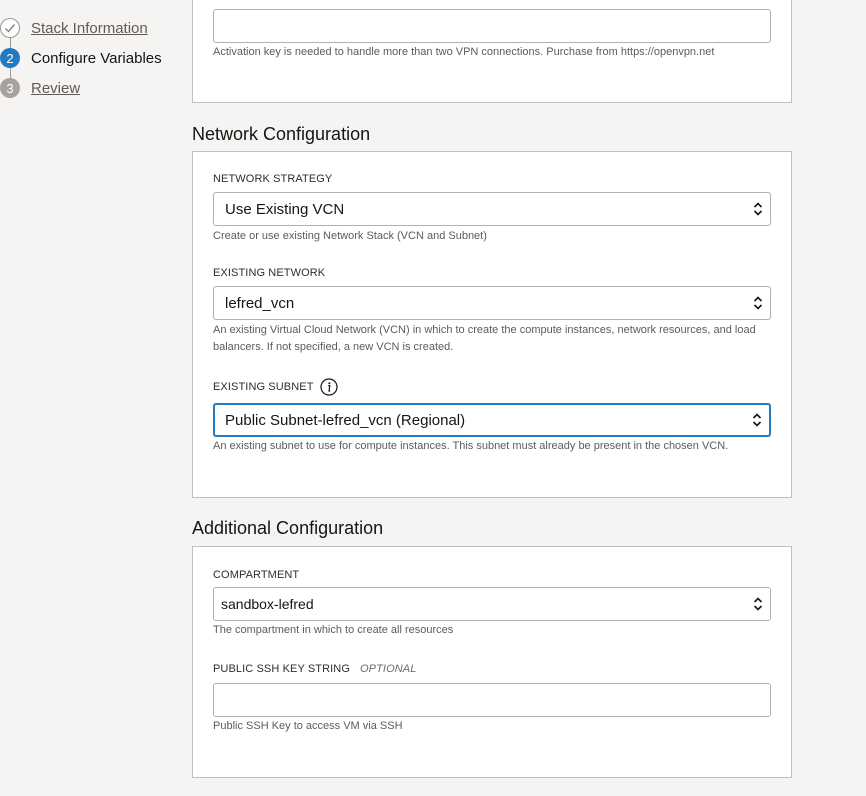 The height and width of the screenshot is (796, 866). I want to click on existing-subnet-label: EXISTING SUBNET, so click(275, 387).